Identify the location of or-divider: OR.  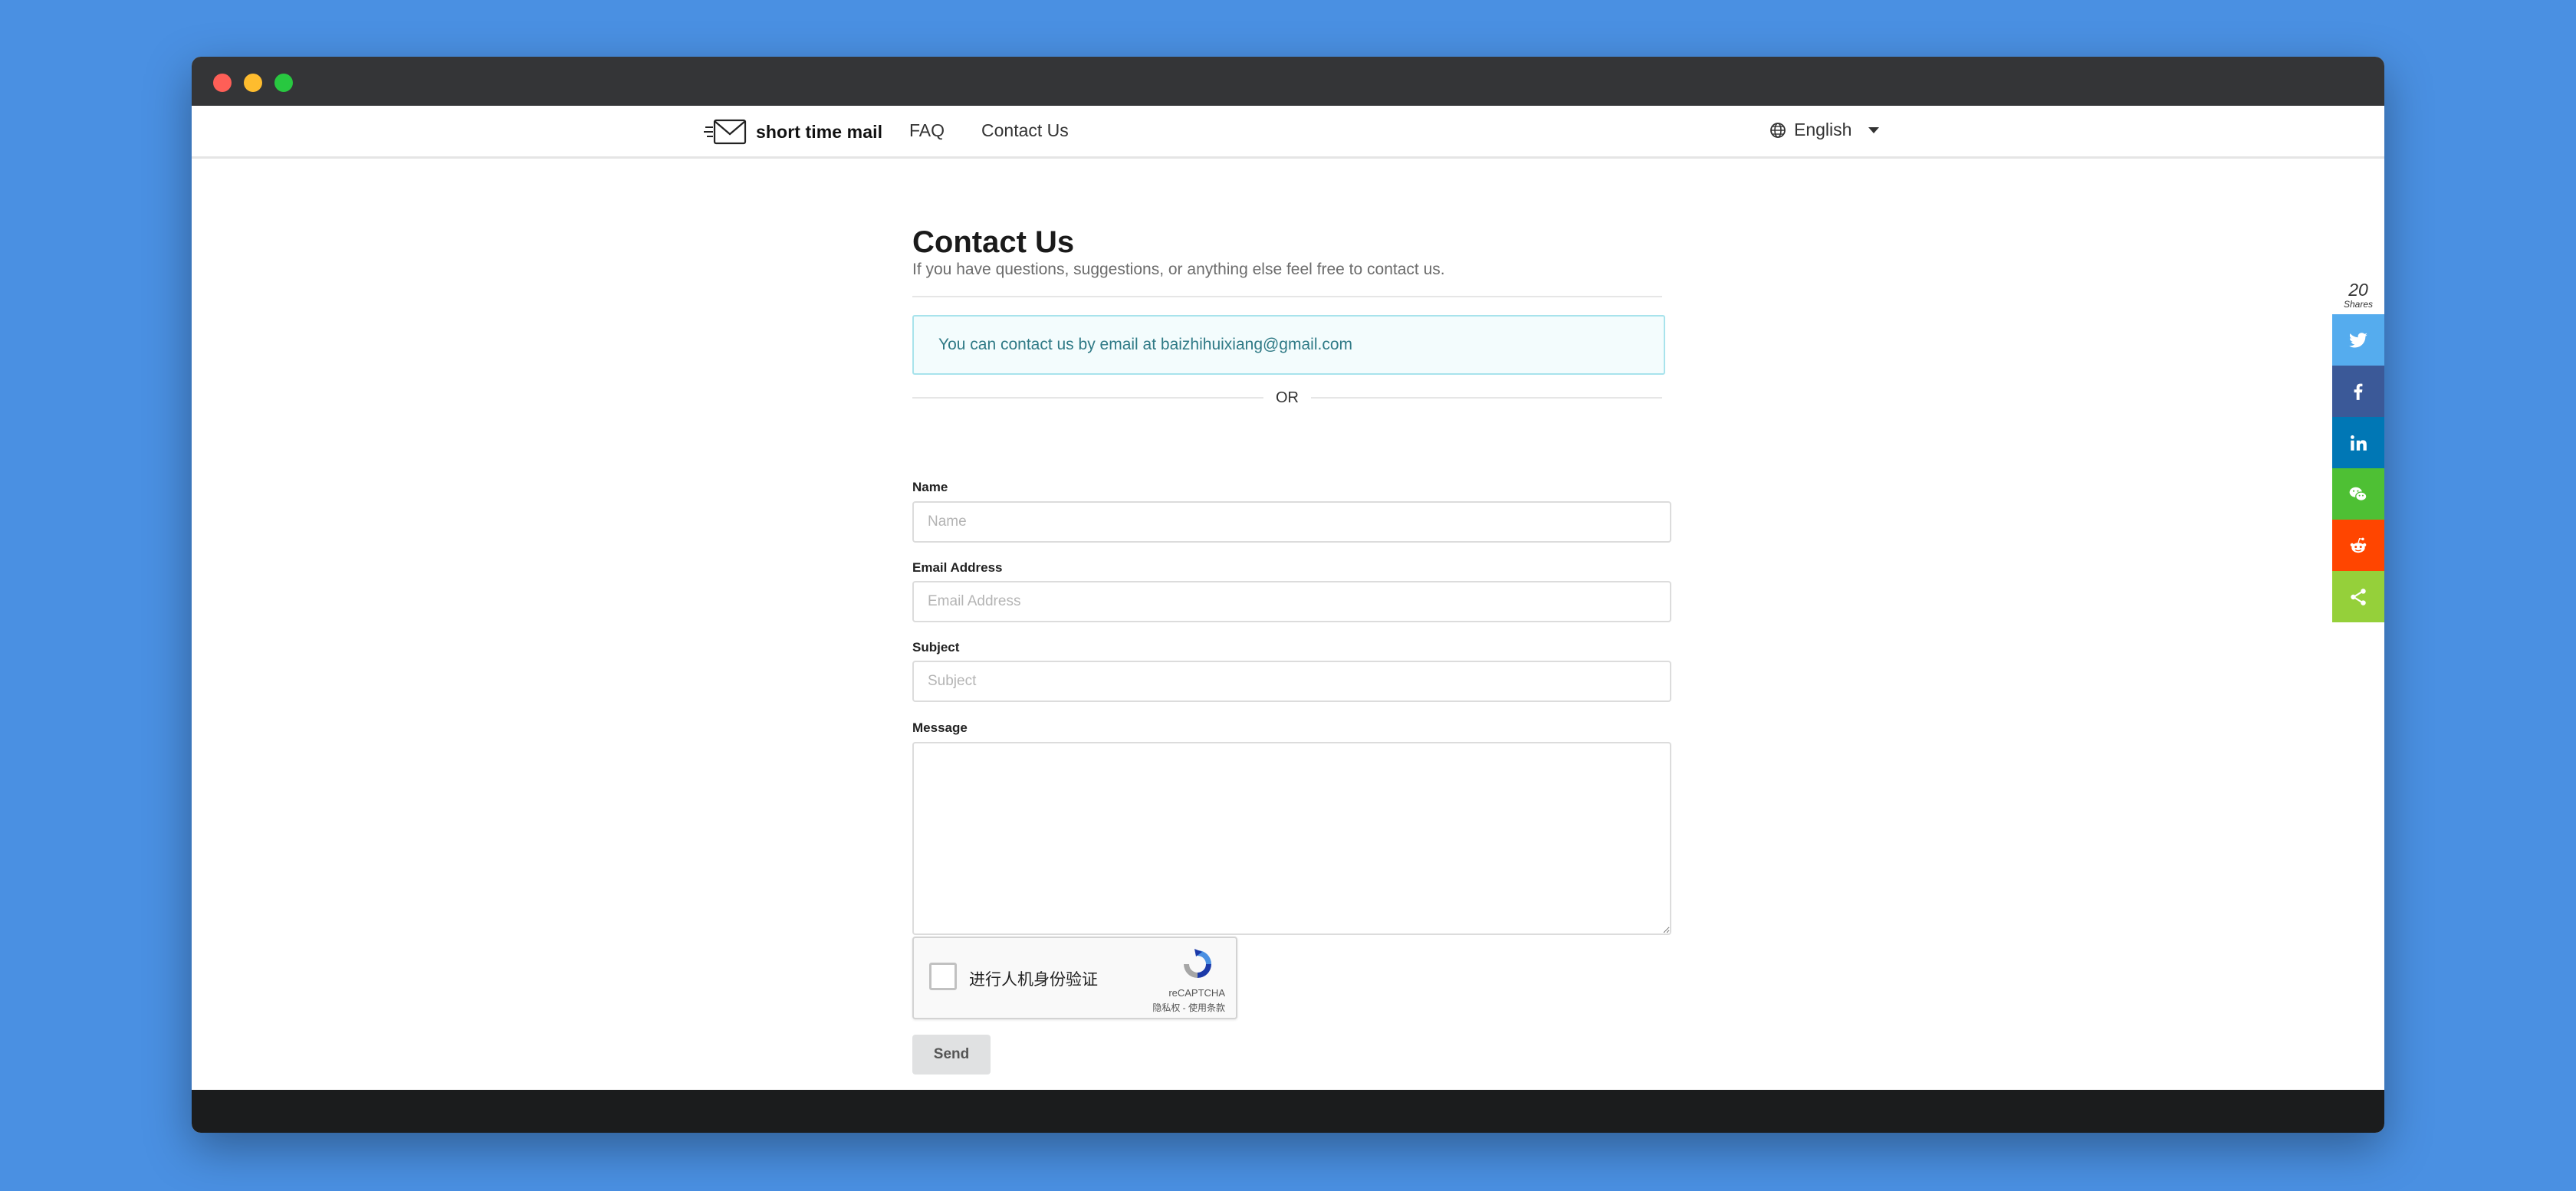
(1287, 397).